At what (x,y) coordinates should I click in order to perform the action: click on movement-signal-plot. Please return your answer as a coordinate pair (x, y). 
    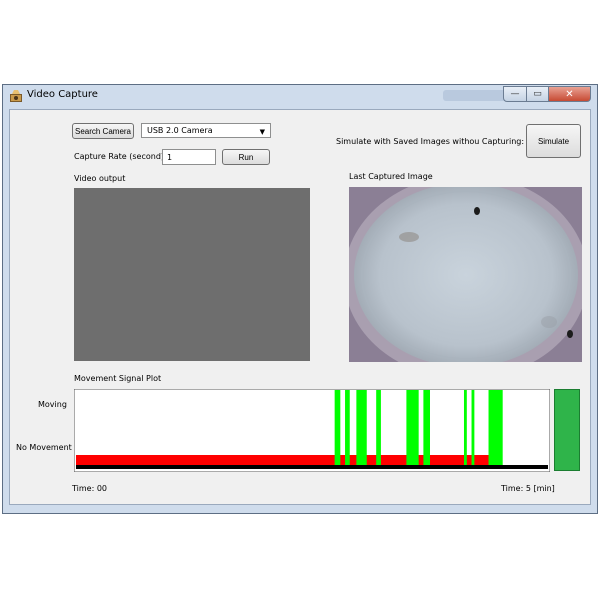
    Looking at the image, I should click on (312, 430).